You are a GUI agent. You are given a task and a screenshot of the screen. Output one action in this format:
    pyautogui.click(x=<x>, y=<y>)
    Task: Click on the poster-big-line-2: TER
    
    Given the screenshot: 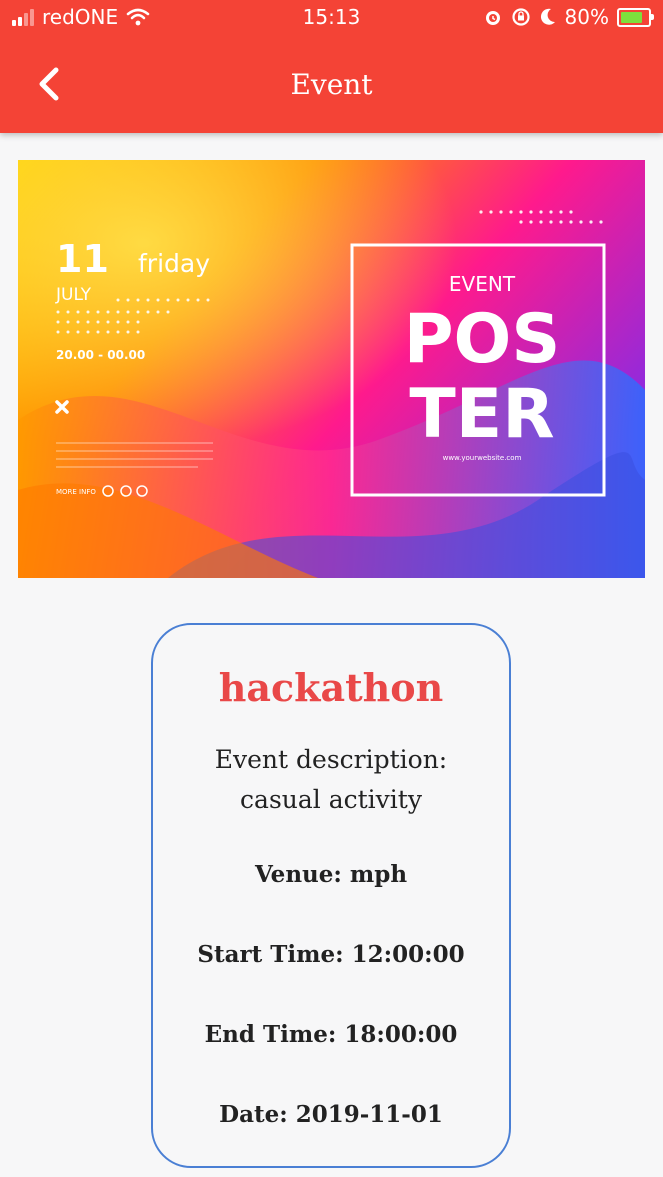 What is the action you would take?
    pyautogui.click(x=481, y=414)
    